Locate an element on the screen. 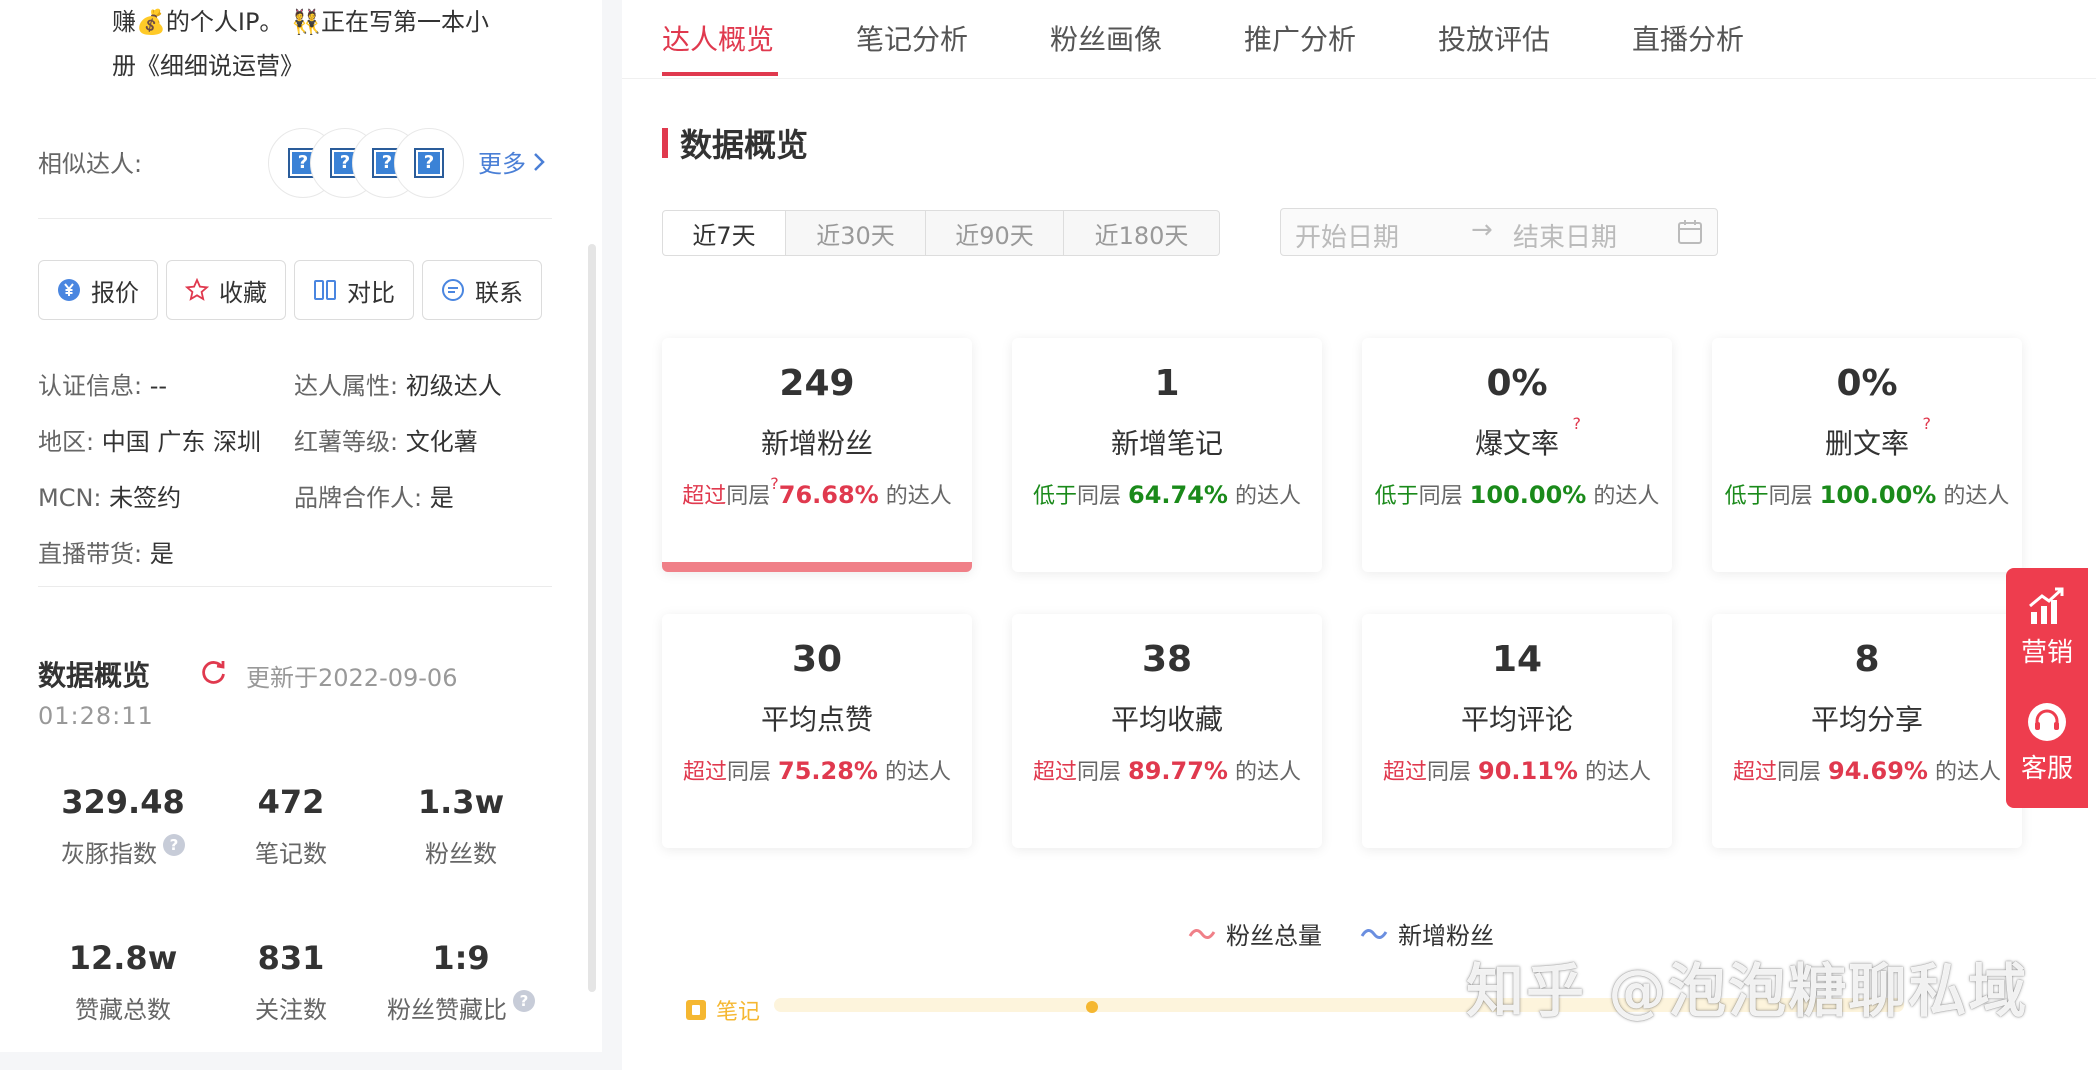 The width and height of the screenshot is (2096, 1070). arrow-right-icon: → is located at coordinates (1482, 230).